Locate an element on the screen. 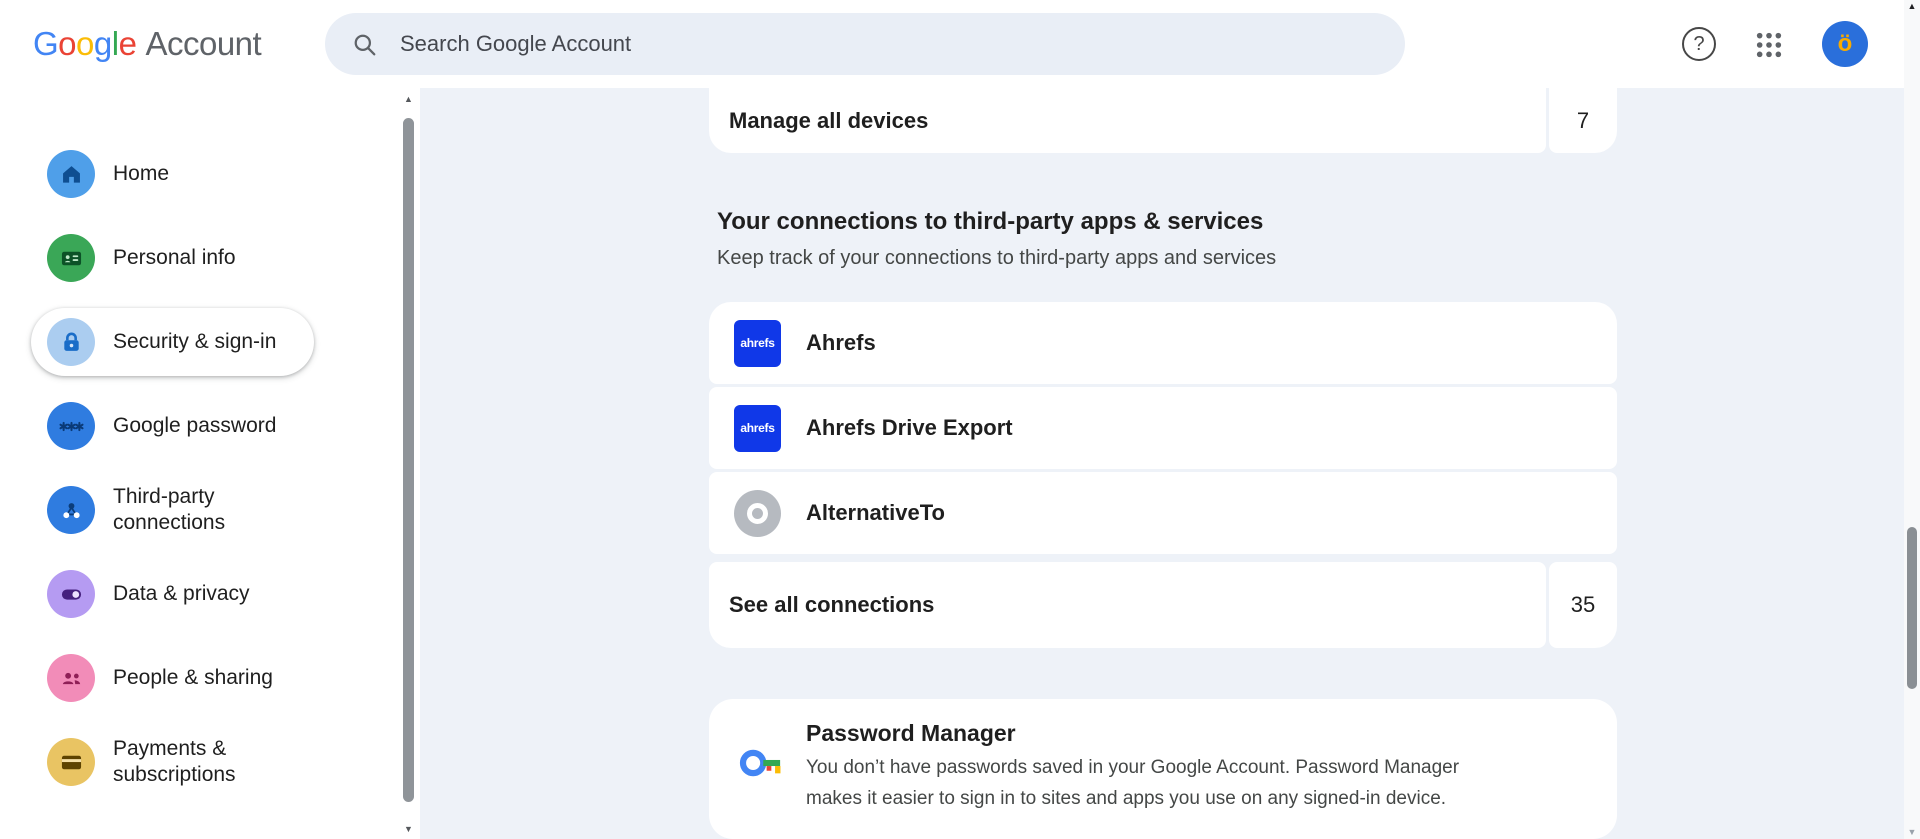  account-avatar: ö is located at coordinates (1845, 44).